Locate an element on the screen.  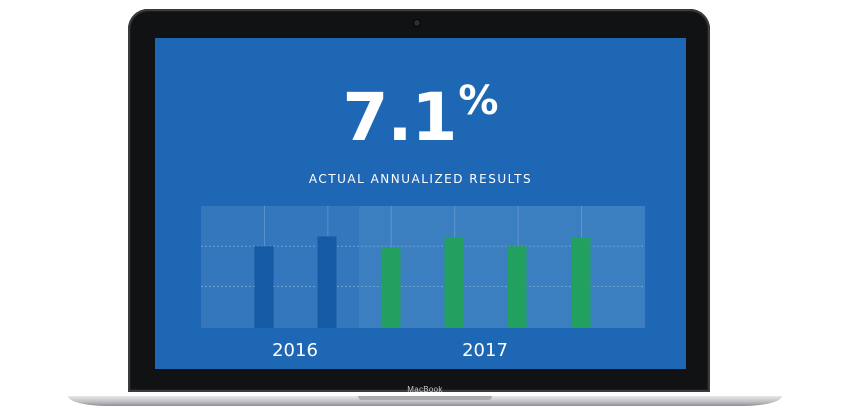
plot-panel-right is located at coordinates (502, 267).